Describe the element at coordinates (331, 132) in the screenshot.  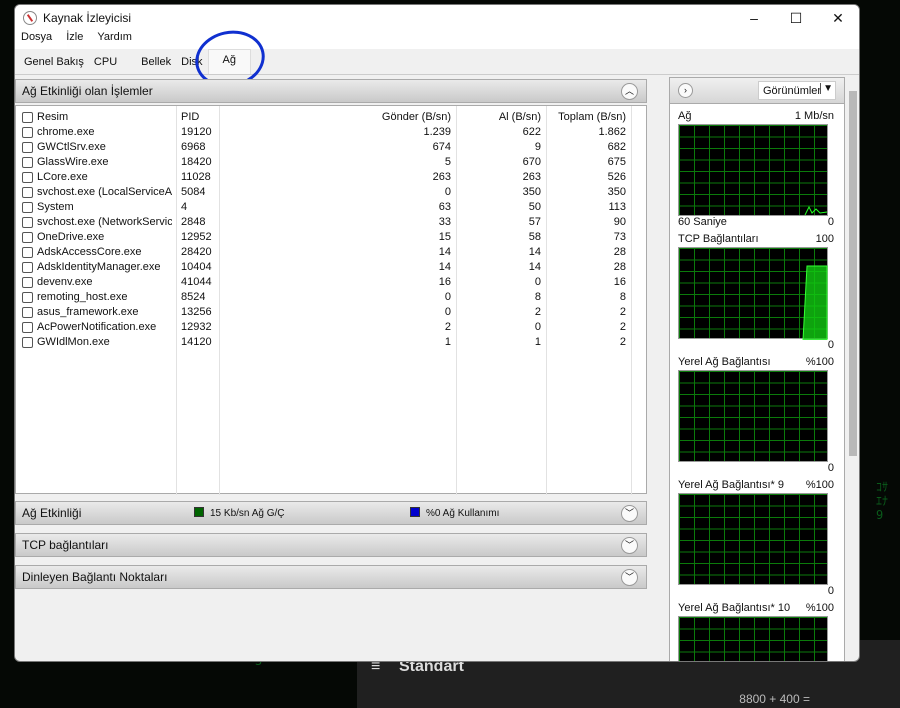
I see `table-row: chrome.exe 19120 1.239 622 1.862` at that location.